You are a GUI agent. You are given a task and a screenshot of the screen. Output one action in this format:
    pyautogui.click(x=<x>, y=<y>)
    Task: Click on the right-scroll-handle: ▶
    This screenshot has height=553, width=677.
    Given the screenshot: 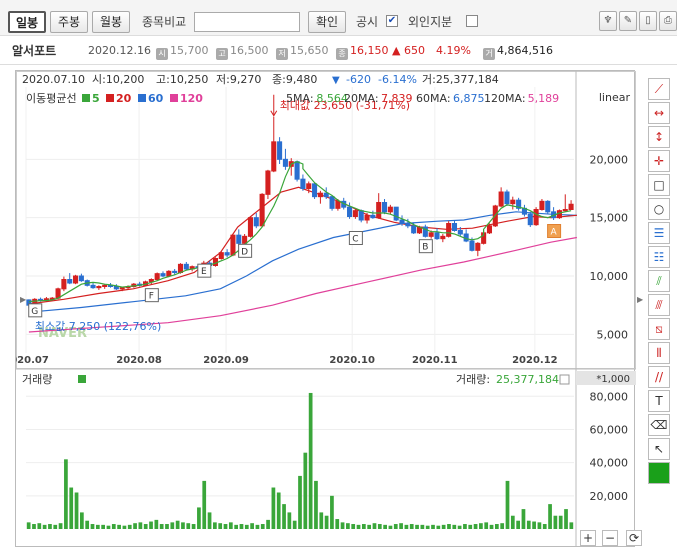 What is the action you would take?
    pyautogui.click(x=640, y=299)
    